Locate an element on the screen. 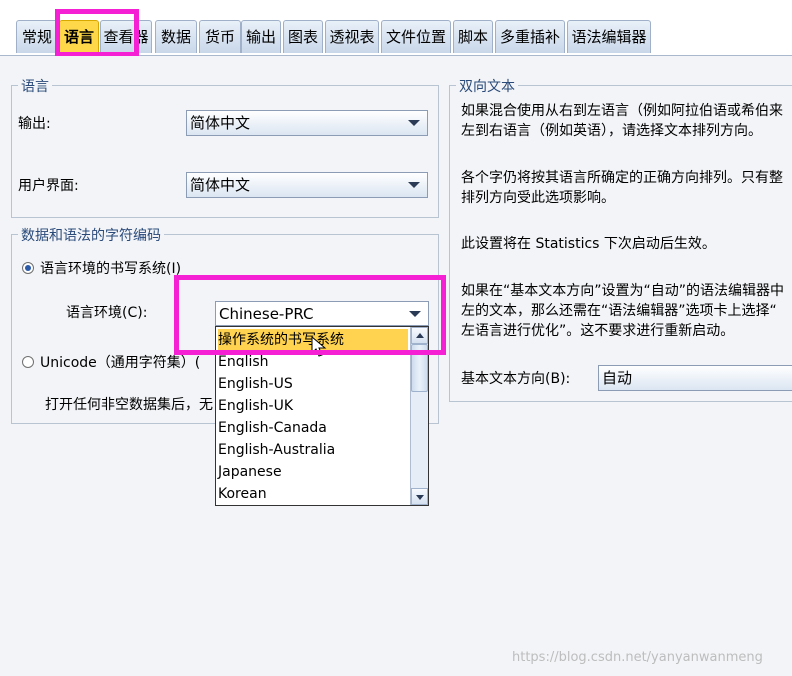 This screenshot has height=676, width=792. locale-writing-system-radio is located at coordinates (28, 268).